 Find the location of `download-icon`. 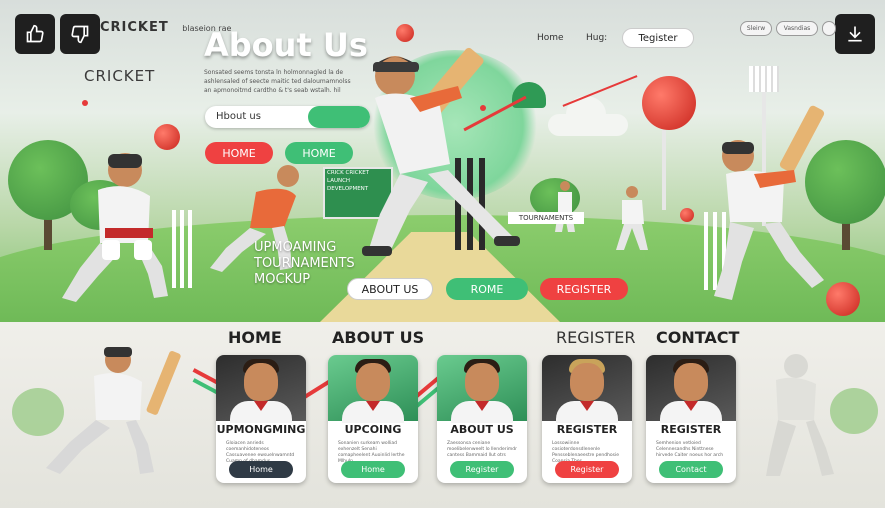

download-icon is located at coordinates (855, 34).